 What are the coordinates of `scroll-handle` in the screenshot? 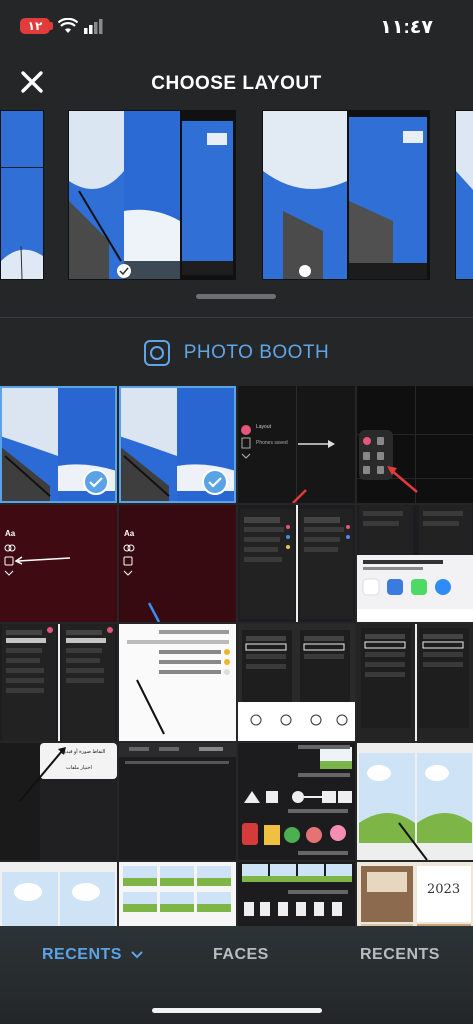 It's located at (236, 296).